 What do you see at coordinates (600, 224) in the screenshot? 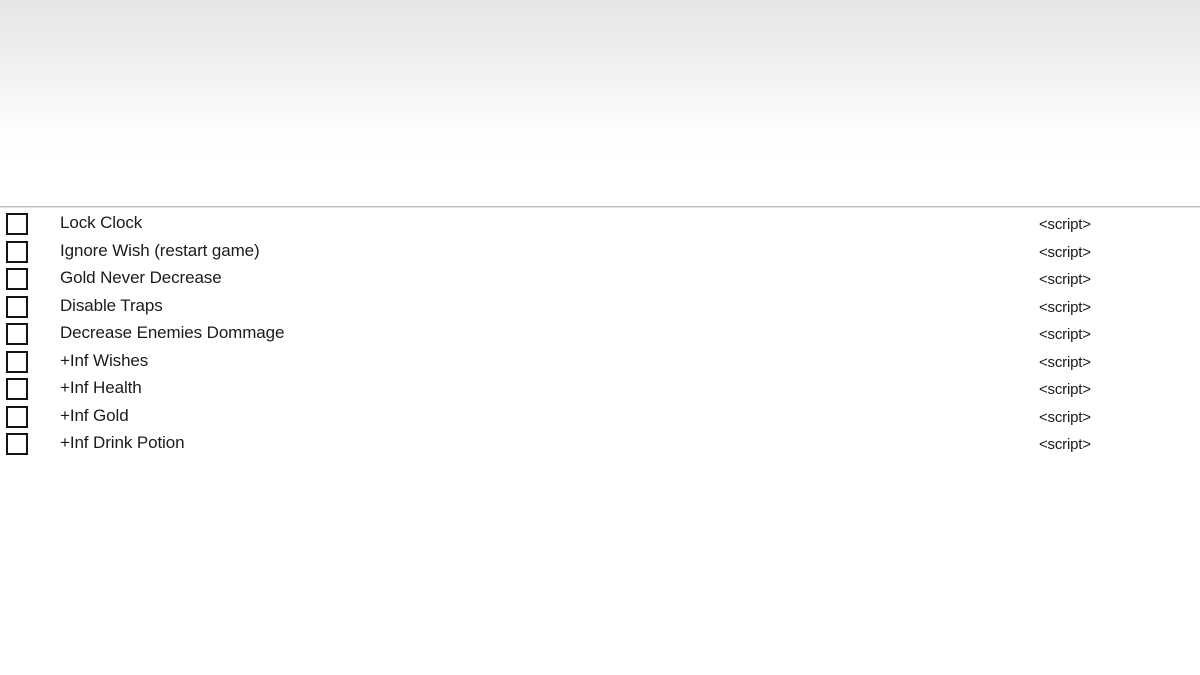
I see `cheat-row: Lock Clock <script>` at bounding box center [600, 224].